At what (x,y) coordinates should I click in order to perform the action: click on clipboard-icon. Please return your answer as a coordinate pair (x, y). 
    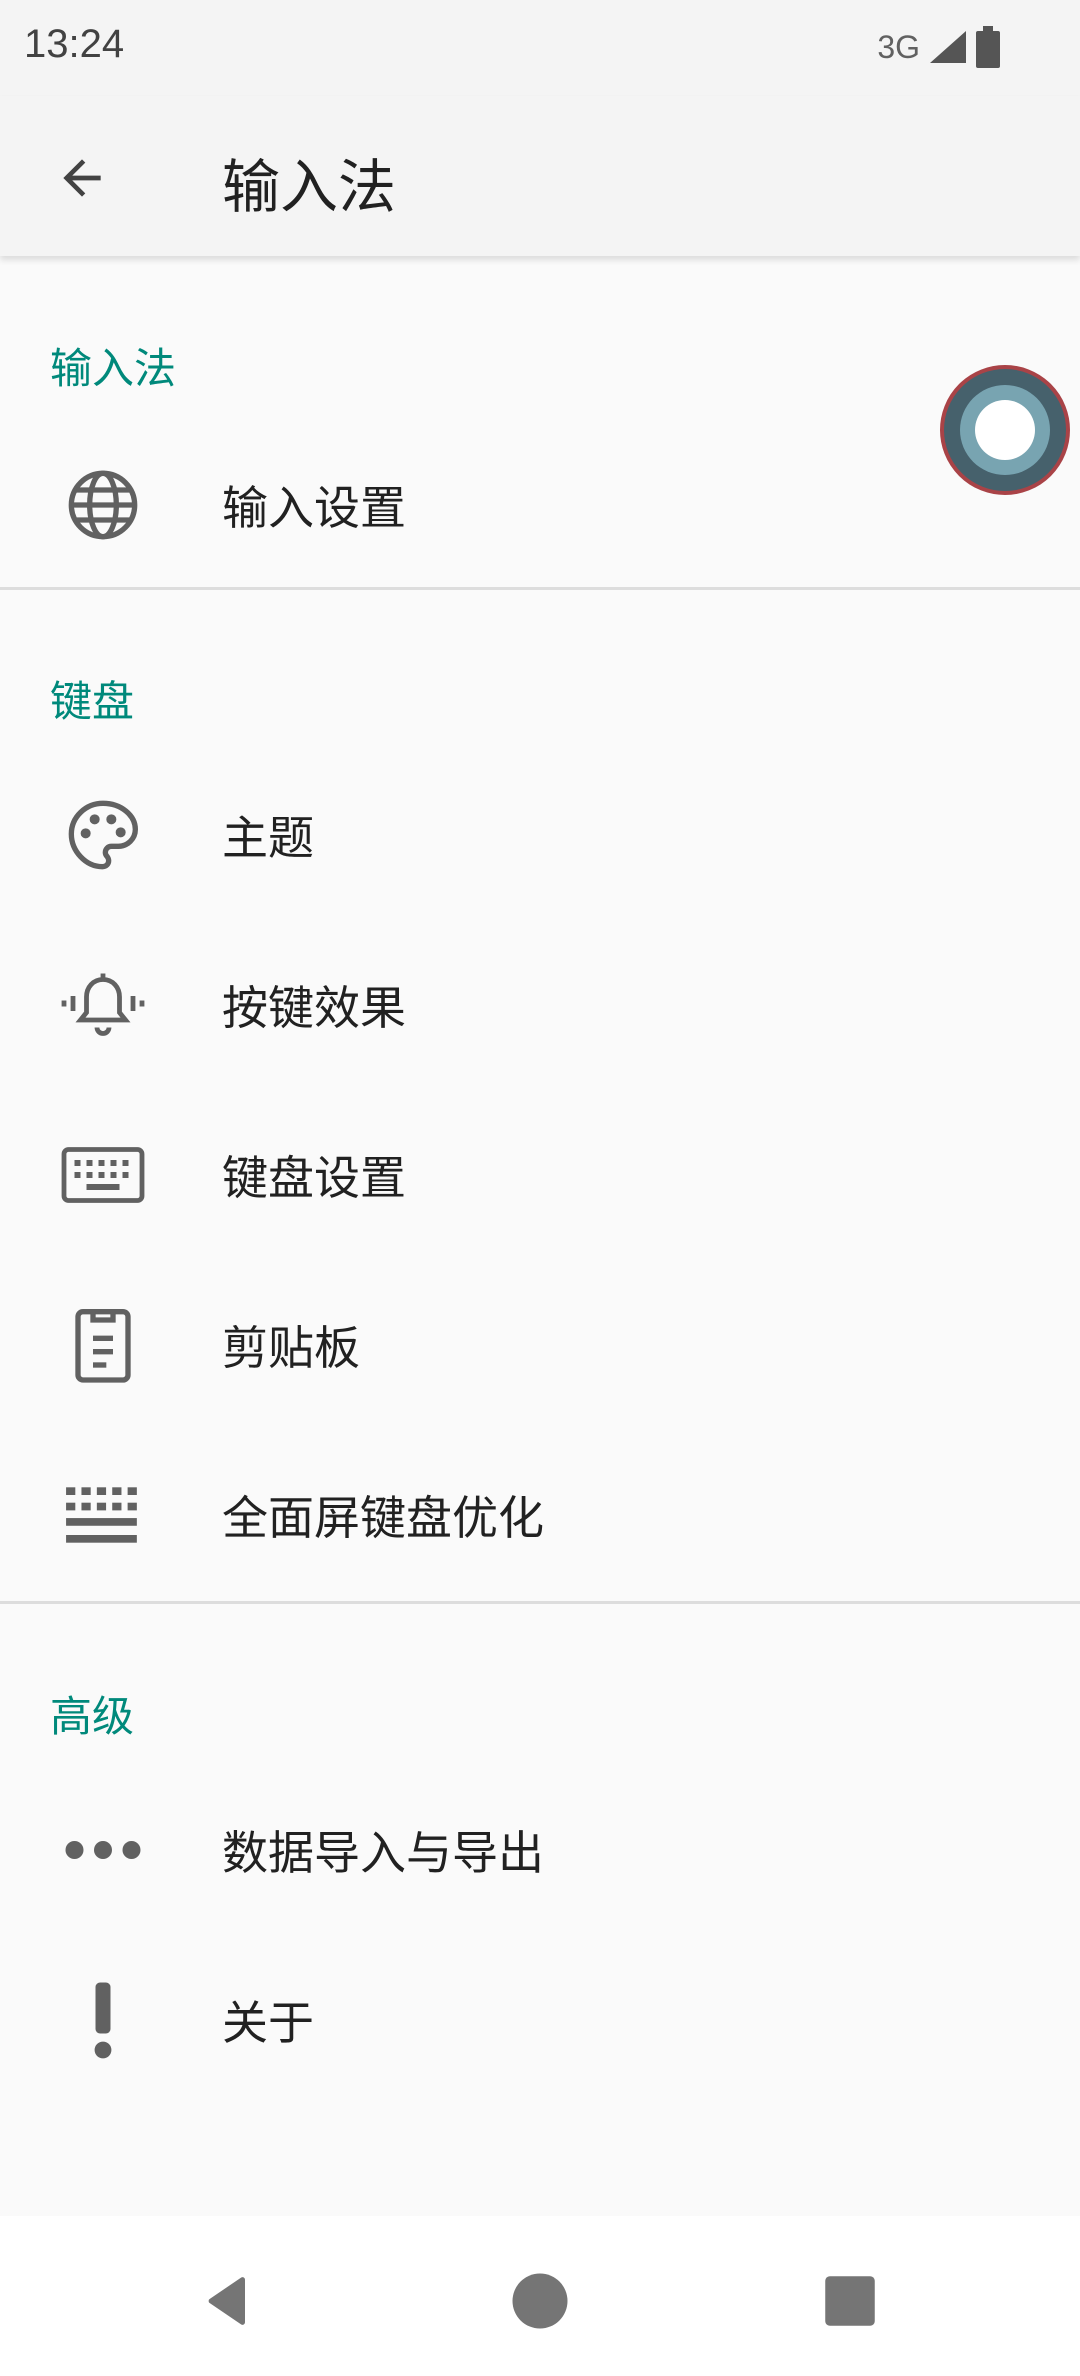
    Looking at the image, I should click on (103, 1345).